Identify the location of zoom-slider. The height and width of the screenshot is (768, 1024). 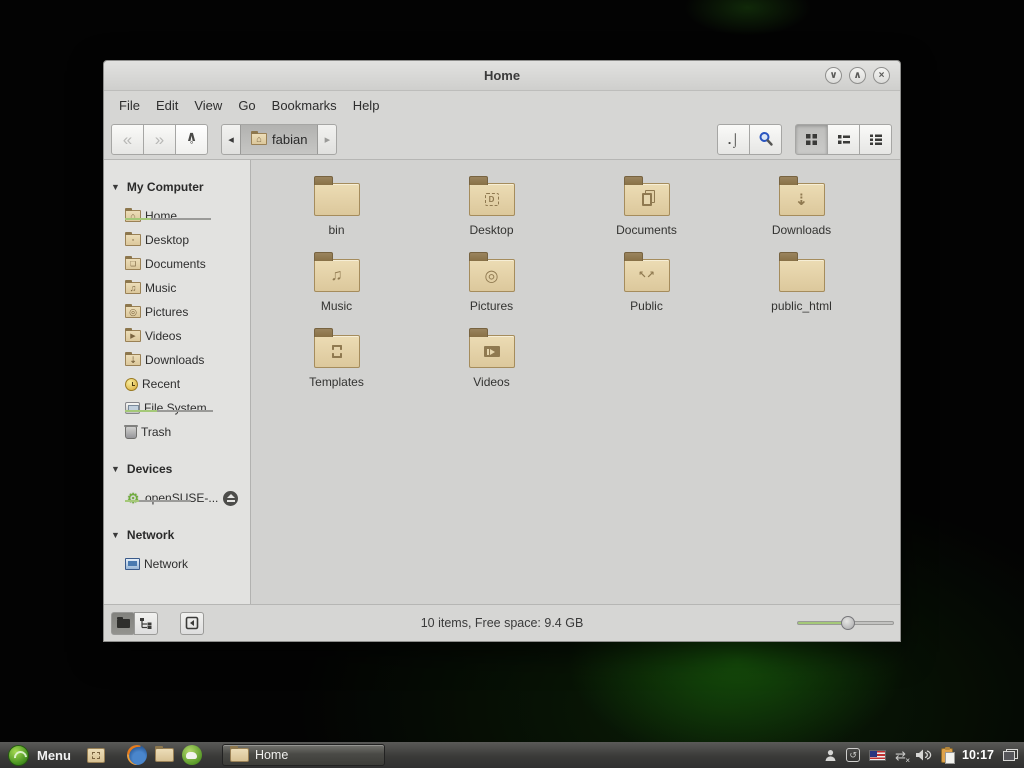
(845, 623).